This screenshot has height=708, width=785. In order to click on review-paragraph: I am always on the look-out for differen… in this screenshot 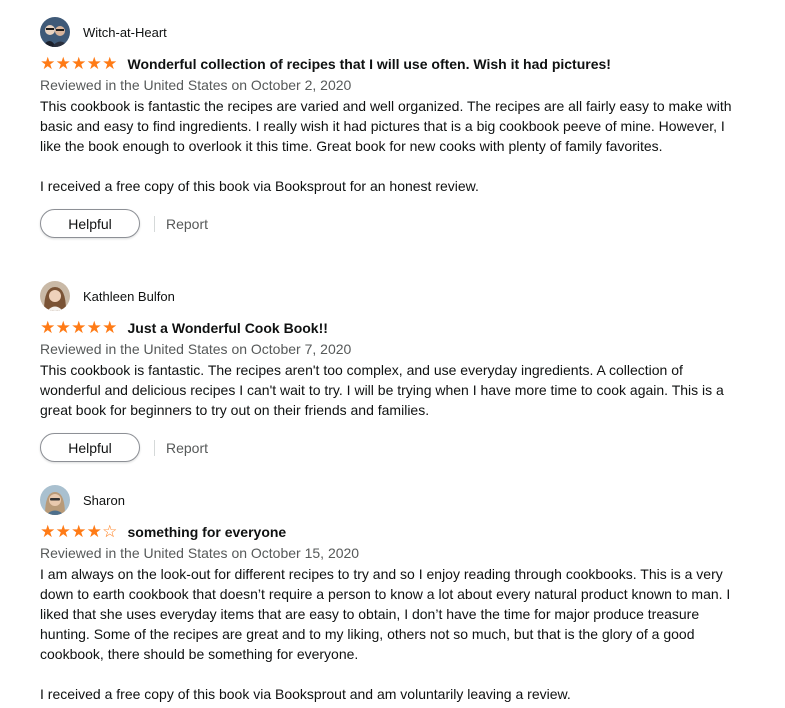, I will do `click(385, 614)`.